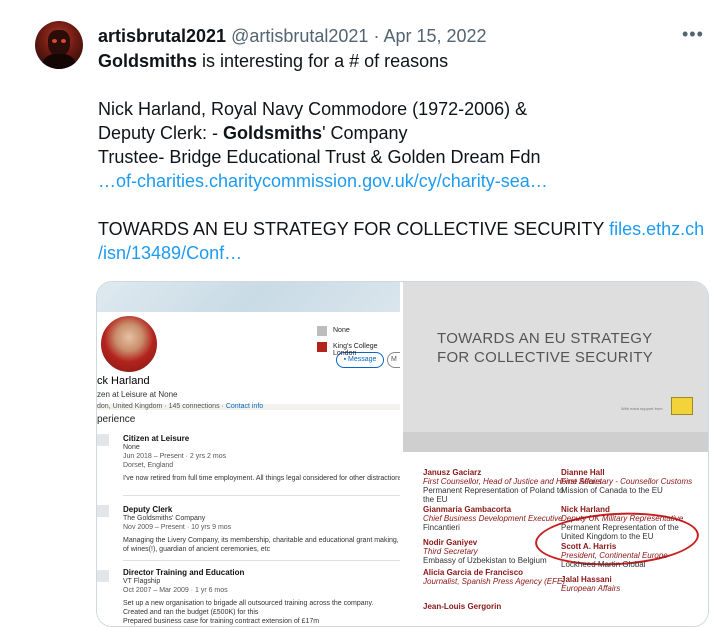 This screenshot has height=627, width=715. I want to click on attendee-org: Embassy of Uzbekistan to Belgium, so click(485, 560).